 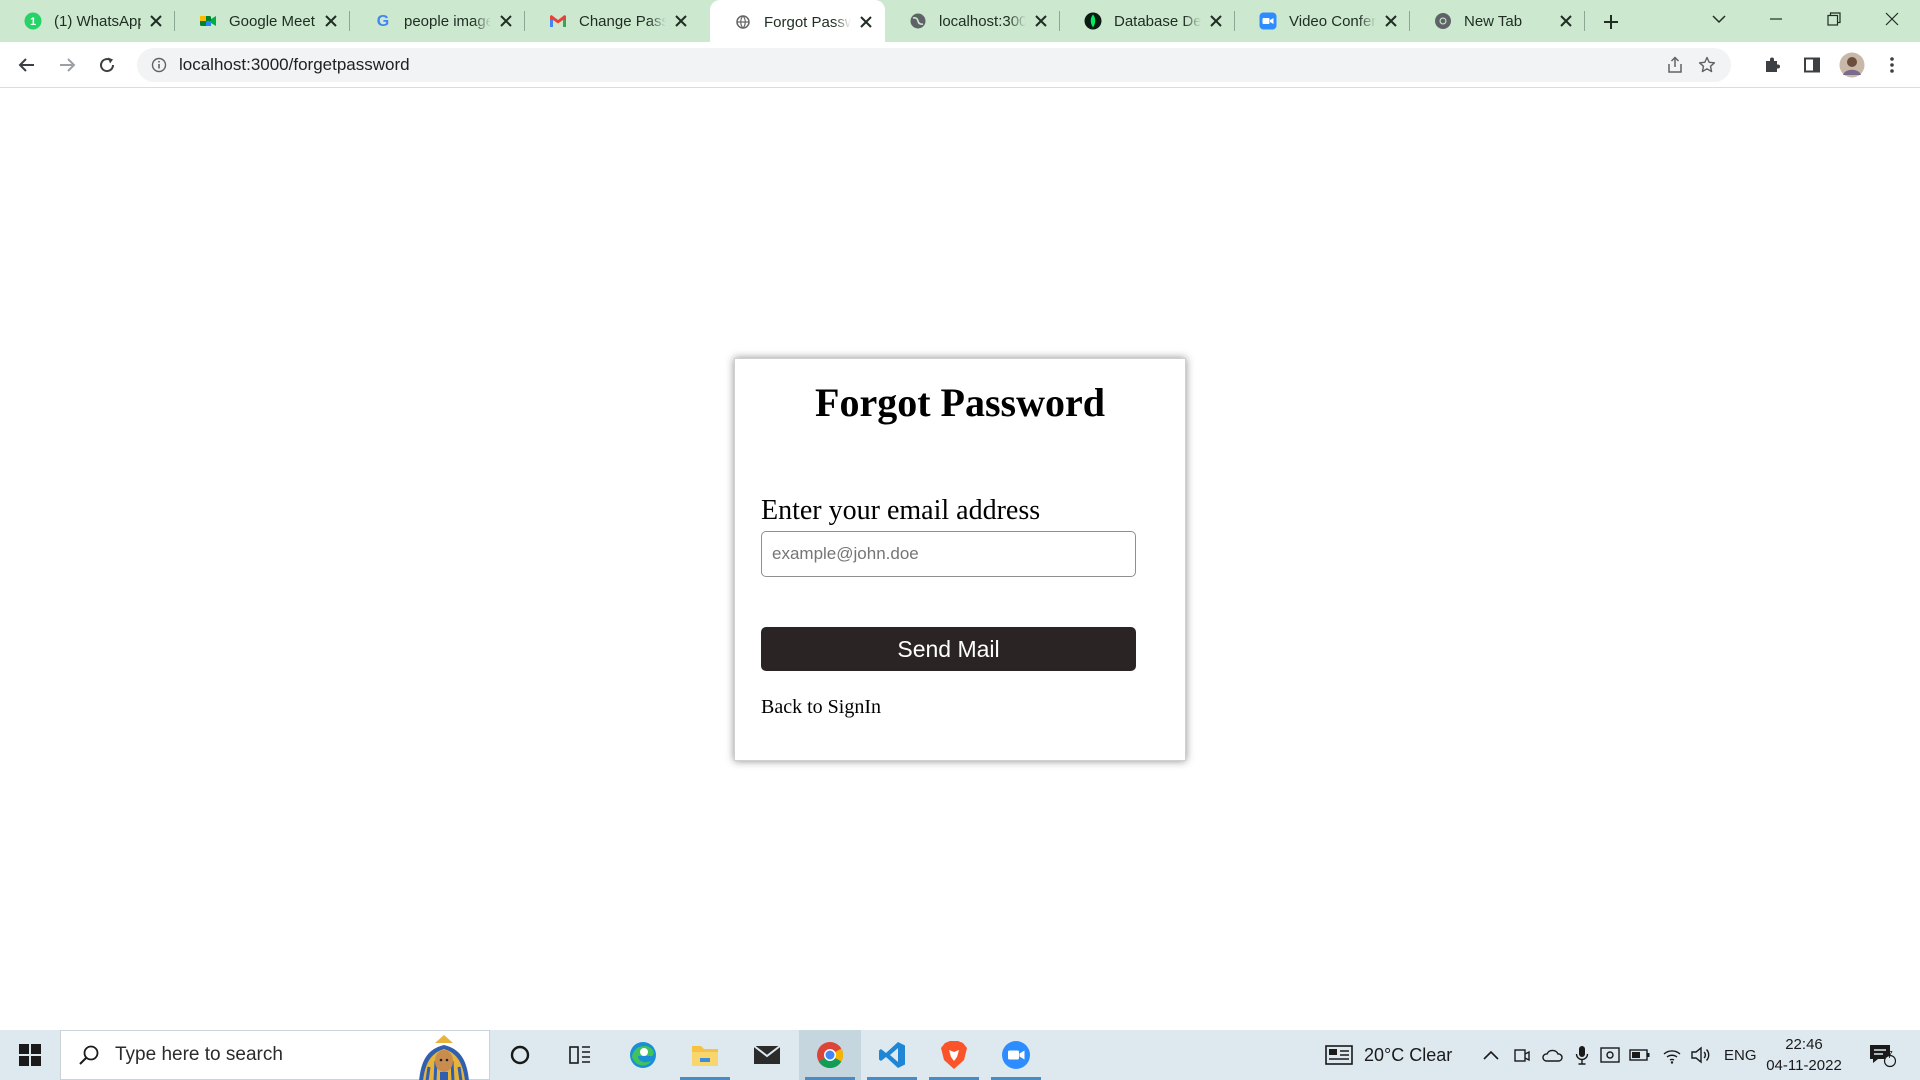 I want to click on menu-button, so click(x=1892, y=65).